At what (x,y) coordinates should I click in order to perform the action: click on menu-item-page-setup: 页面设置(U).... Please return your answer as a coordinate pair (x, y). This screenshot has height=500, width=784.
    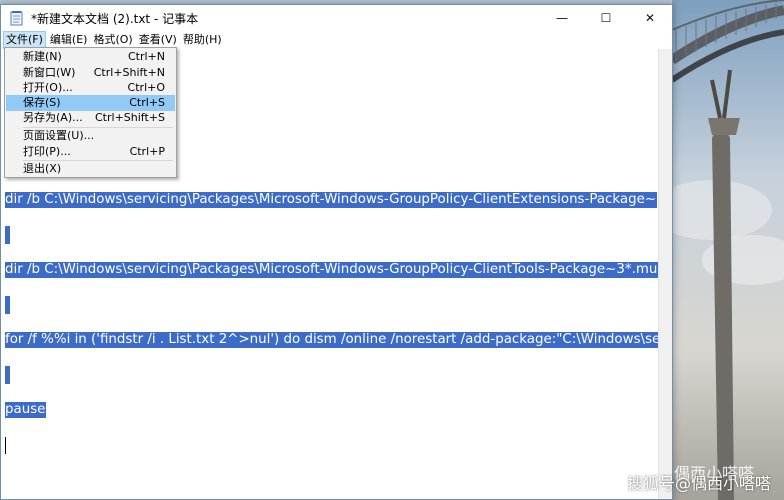
    Looking at the image, I should click on (90, 136).